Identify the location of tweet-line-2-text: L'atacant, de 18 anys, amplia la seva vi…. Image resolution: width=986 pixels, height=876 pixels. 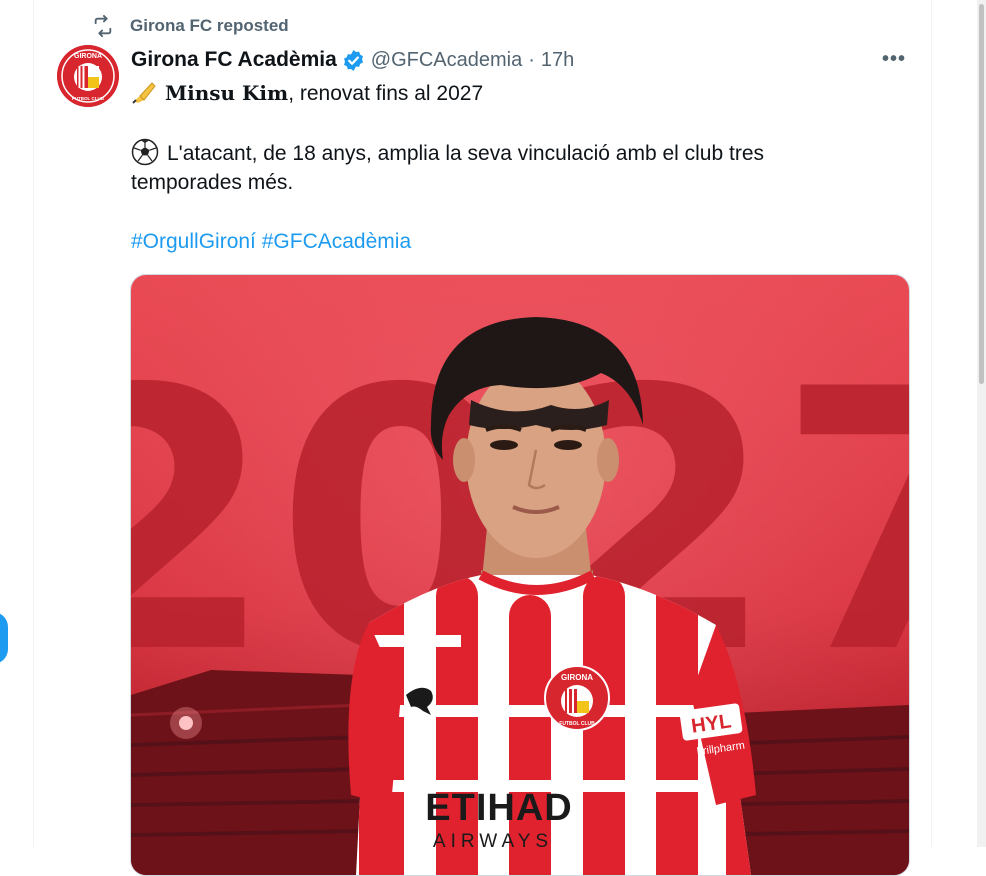
(466, 153).